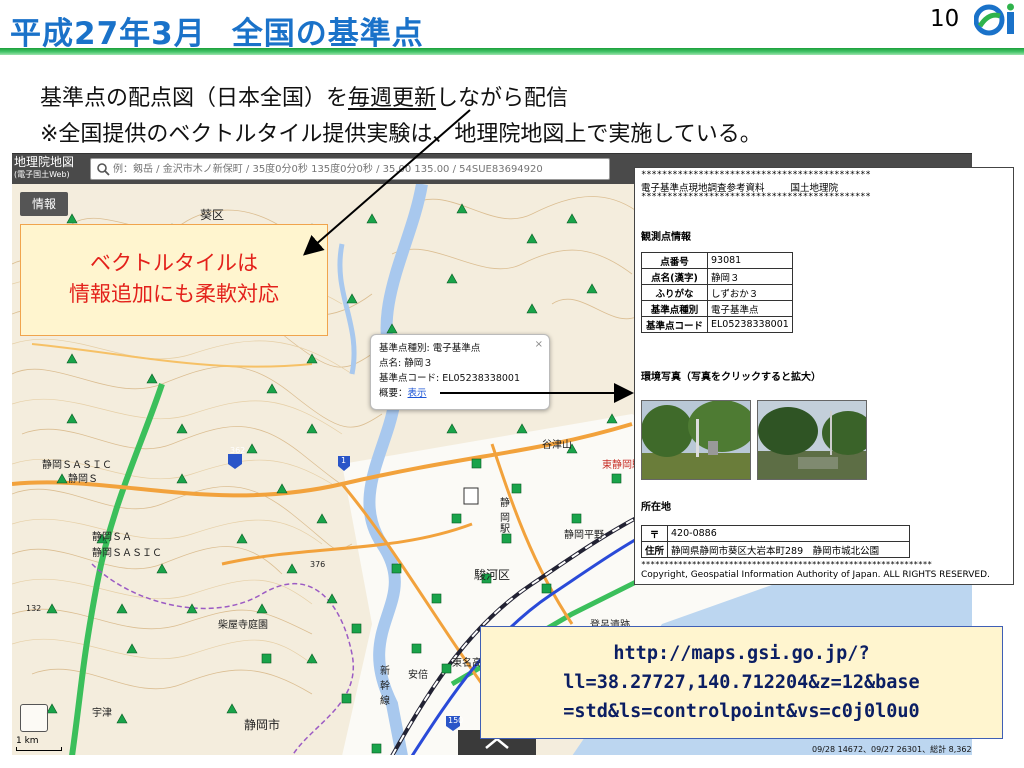 This screenshot has height=768, width=1024. I want to click on table-row: 基準点コード EL05238338001, so click(717, 324).